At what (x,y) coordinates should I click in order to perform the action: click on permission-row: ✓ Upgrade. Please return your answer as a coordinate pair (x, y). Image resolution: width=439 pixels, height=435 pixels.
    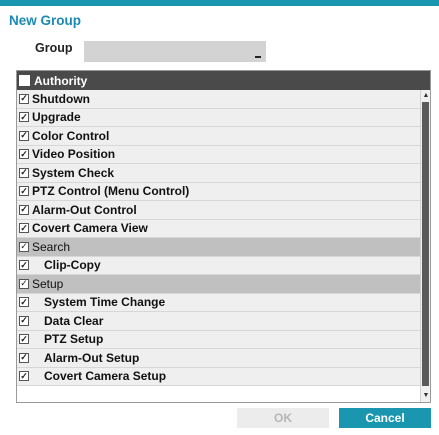
    Looking at the image, I should click on (218, 117).